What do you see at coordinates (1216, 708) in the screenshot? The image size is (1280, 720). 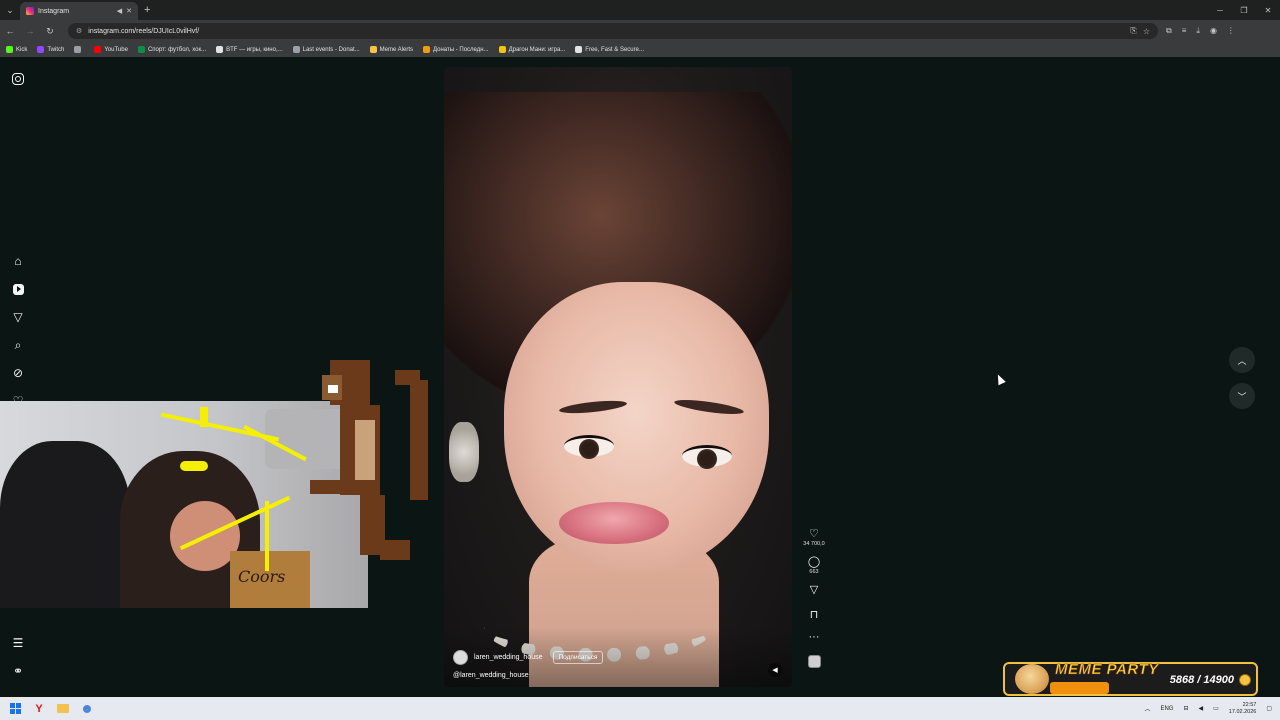 I see `battery-icon: ▭` at bounding box center [1216, 708].